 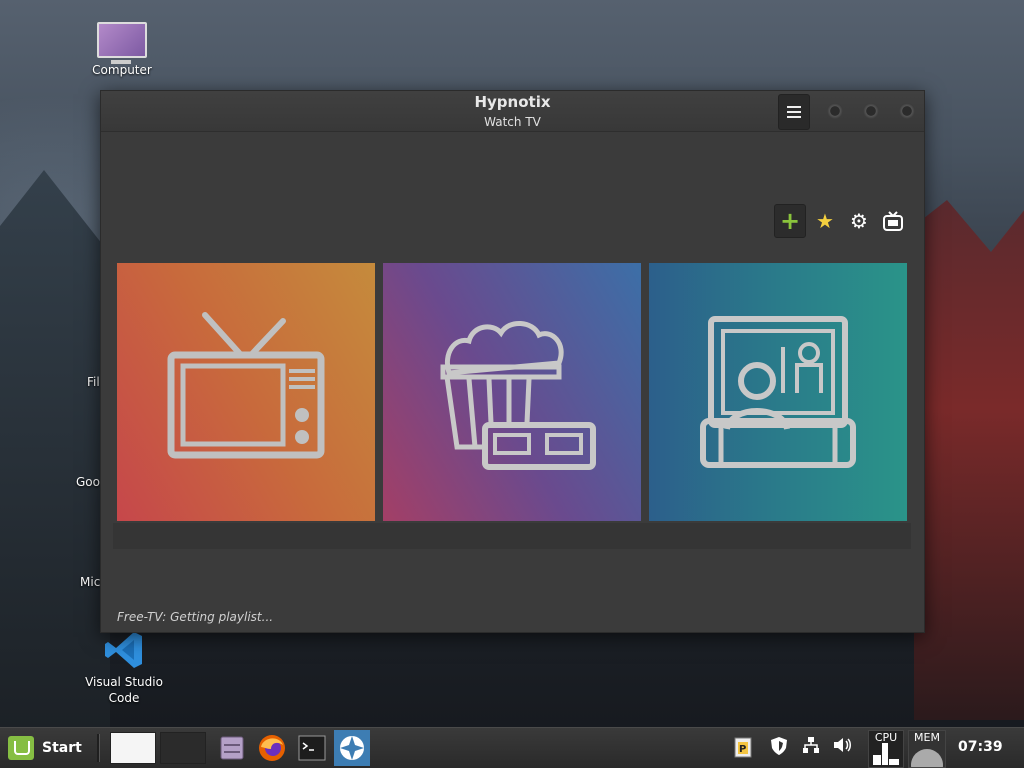 What do you see at coordinates (969, 460) in the screenshot?
I see `wallpaper-mountain-right` at bounding box center [969, 460].